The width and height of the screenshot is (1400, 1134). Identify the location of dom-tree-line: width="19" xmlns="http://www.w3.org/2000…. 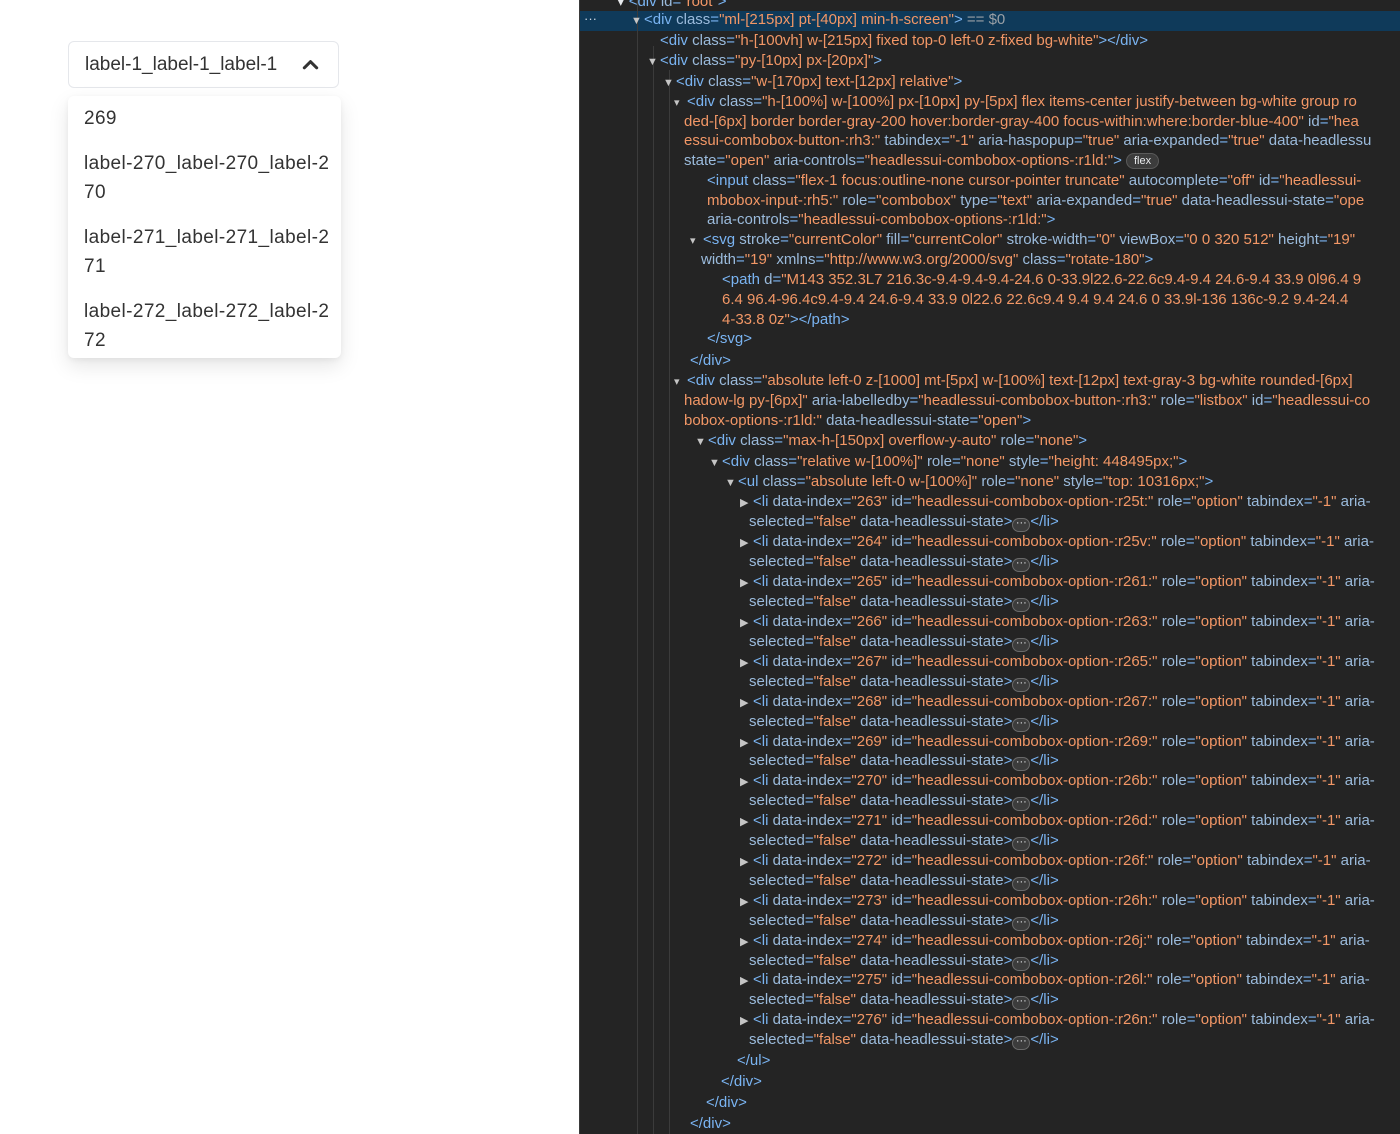
(927, 259).